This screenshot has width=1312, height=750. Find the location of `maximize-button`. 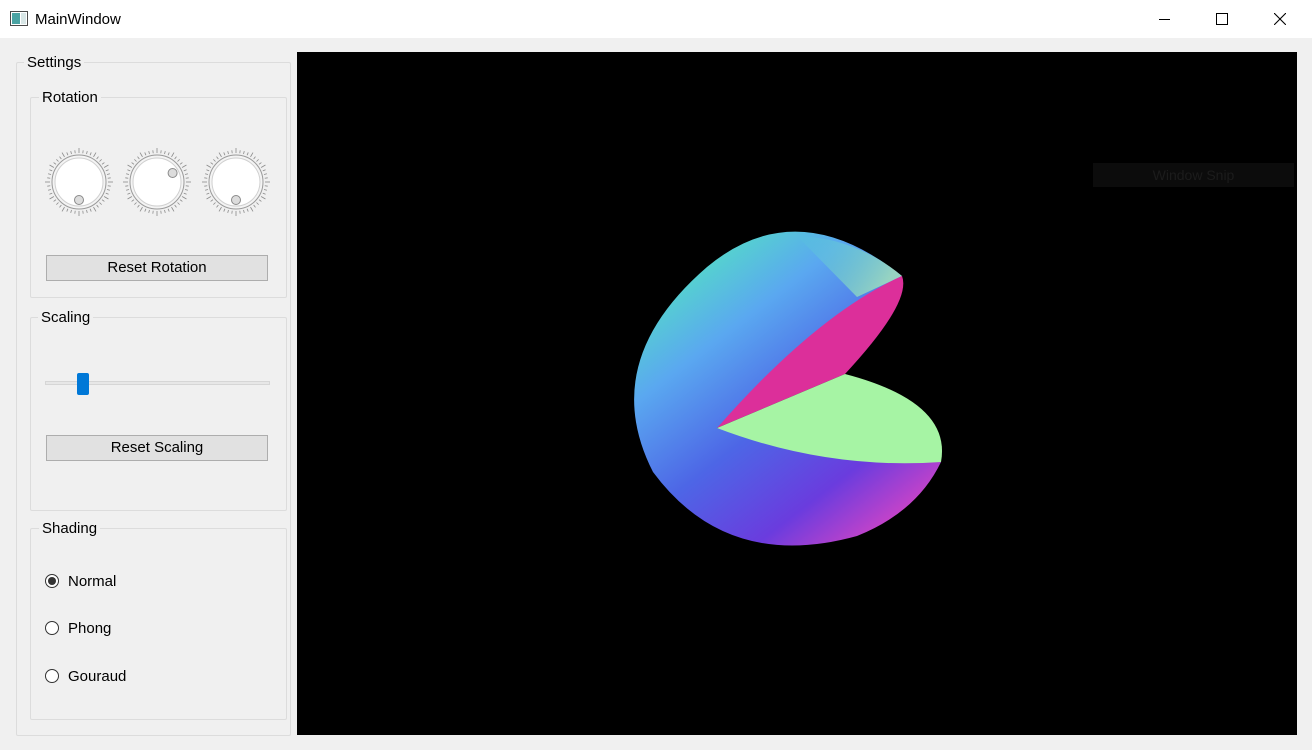

maximize-button is located at coordinates (1222, 19).